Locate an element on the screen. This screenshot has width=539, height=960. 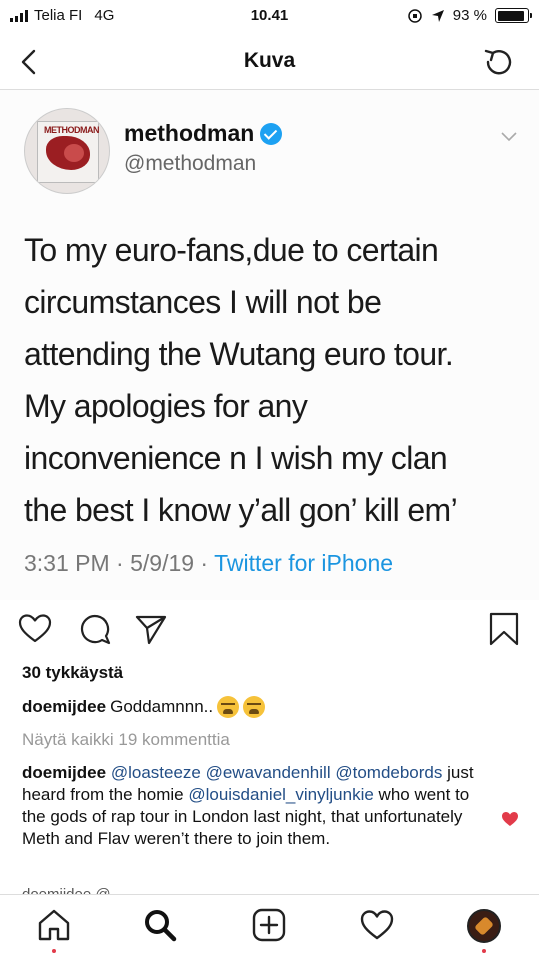
tweet-line: circumstances I will not be is located at coordinates (203, 302).